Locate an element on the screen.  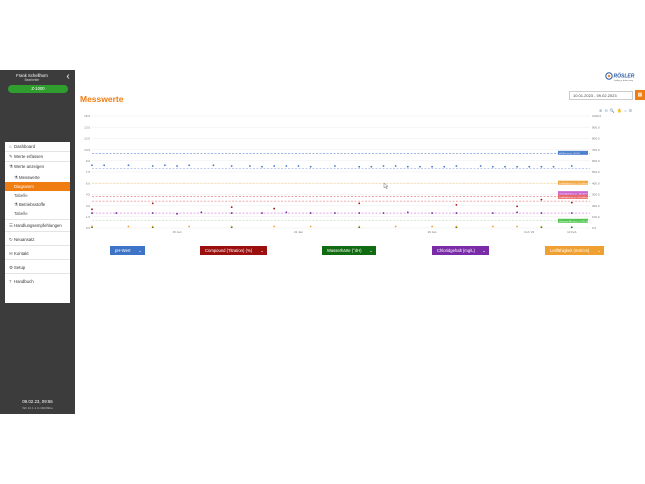
legend-label: Chloridgehalt (mg/L) is located at coordinates (456, 250).